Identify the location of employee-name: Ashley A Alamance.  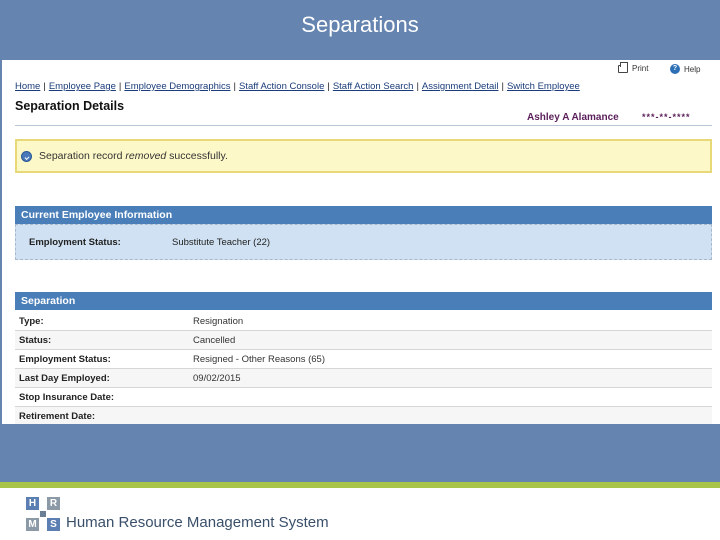
(573, 117).